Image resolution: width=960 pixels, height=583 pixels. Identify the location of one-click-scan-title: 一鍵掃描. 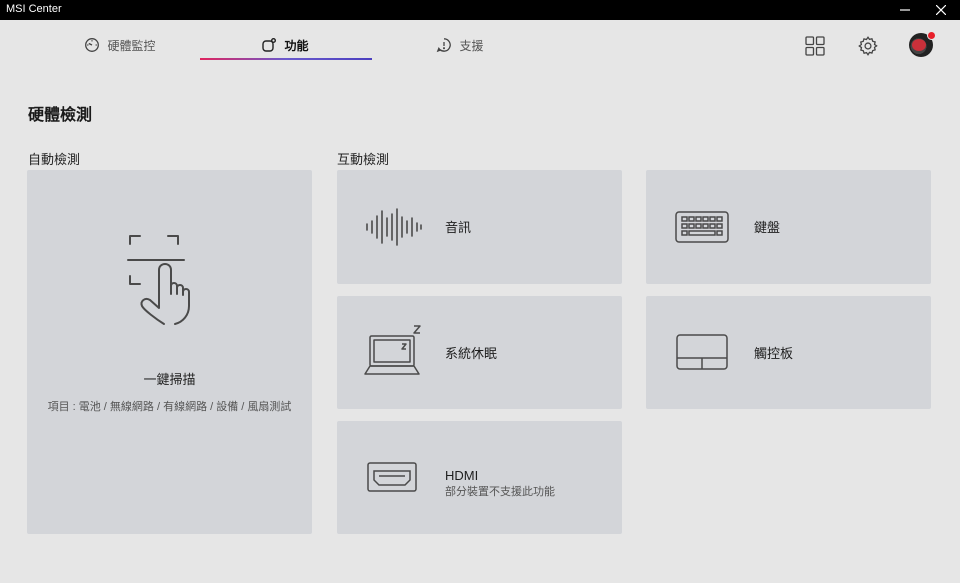
(169, 379).